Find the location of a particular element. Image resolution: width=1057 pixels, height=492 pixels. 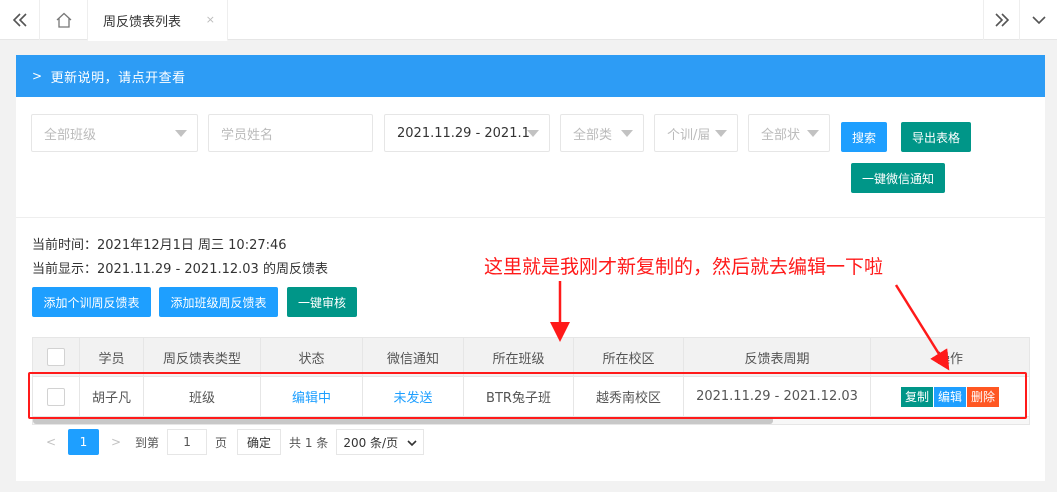

section-divider is located at coordinates (530, 217).